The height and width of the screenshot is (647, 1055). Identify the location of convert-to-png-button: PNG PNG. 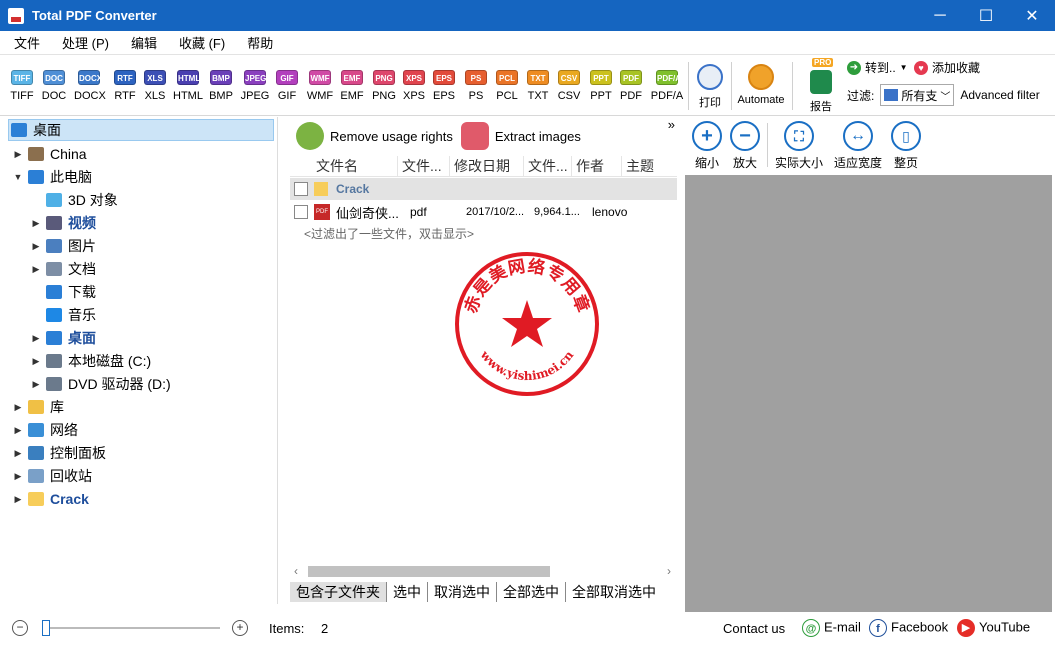
(384, 86).